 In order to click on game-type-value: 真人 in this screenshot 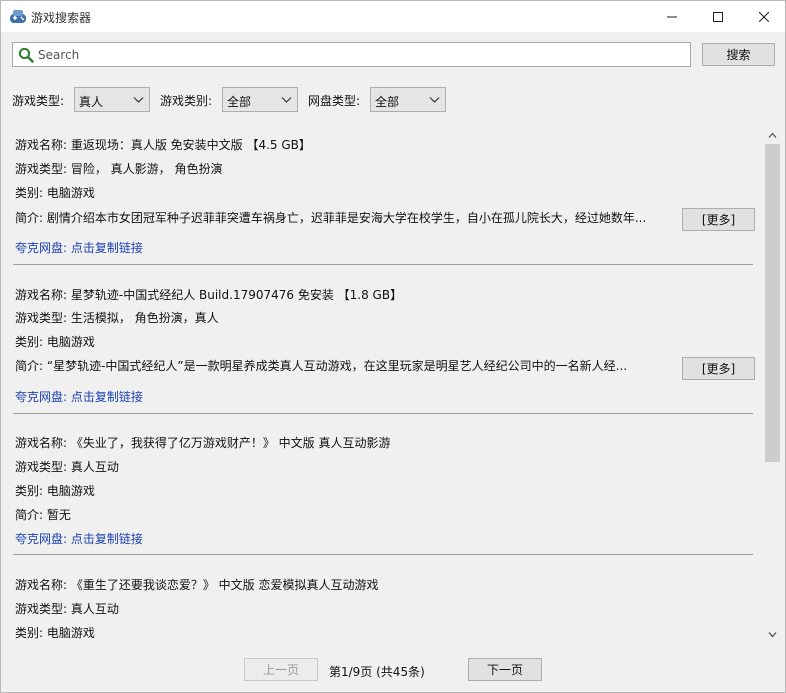, I will do `click(91, 102)`.